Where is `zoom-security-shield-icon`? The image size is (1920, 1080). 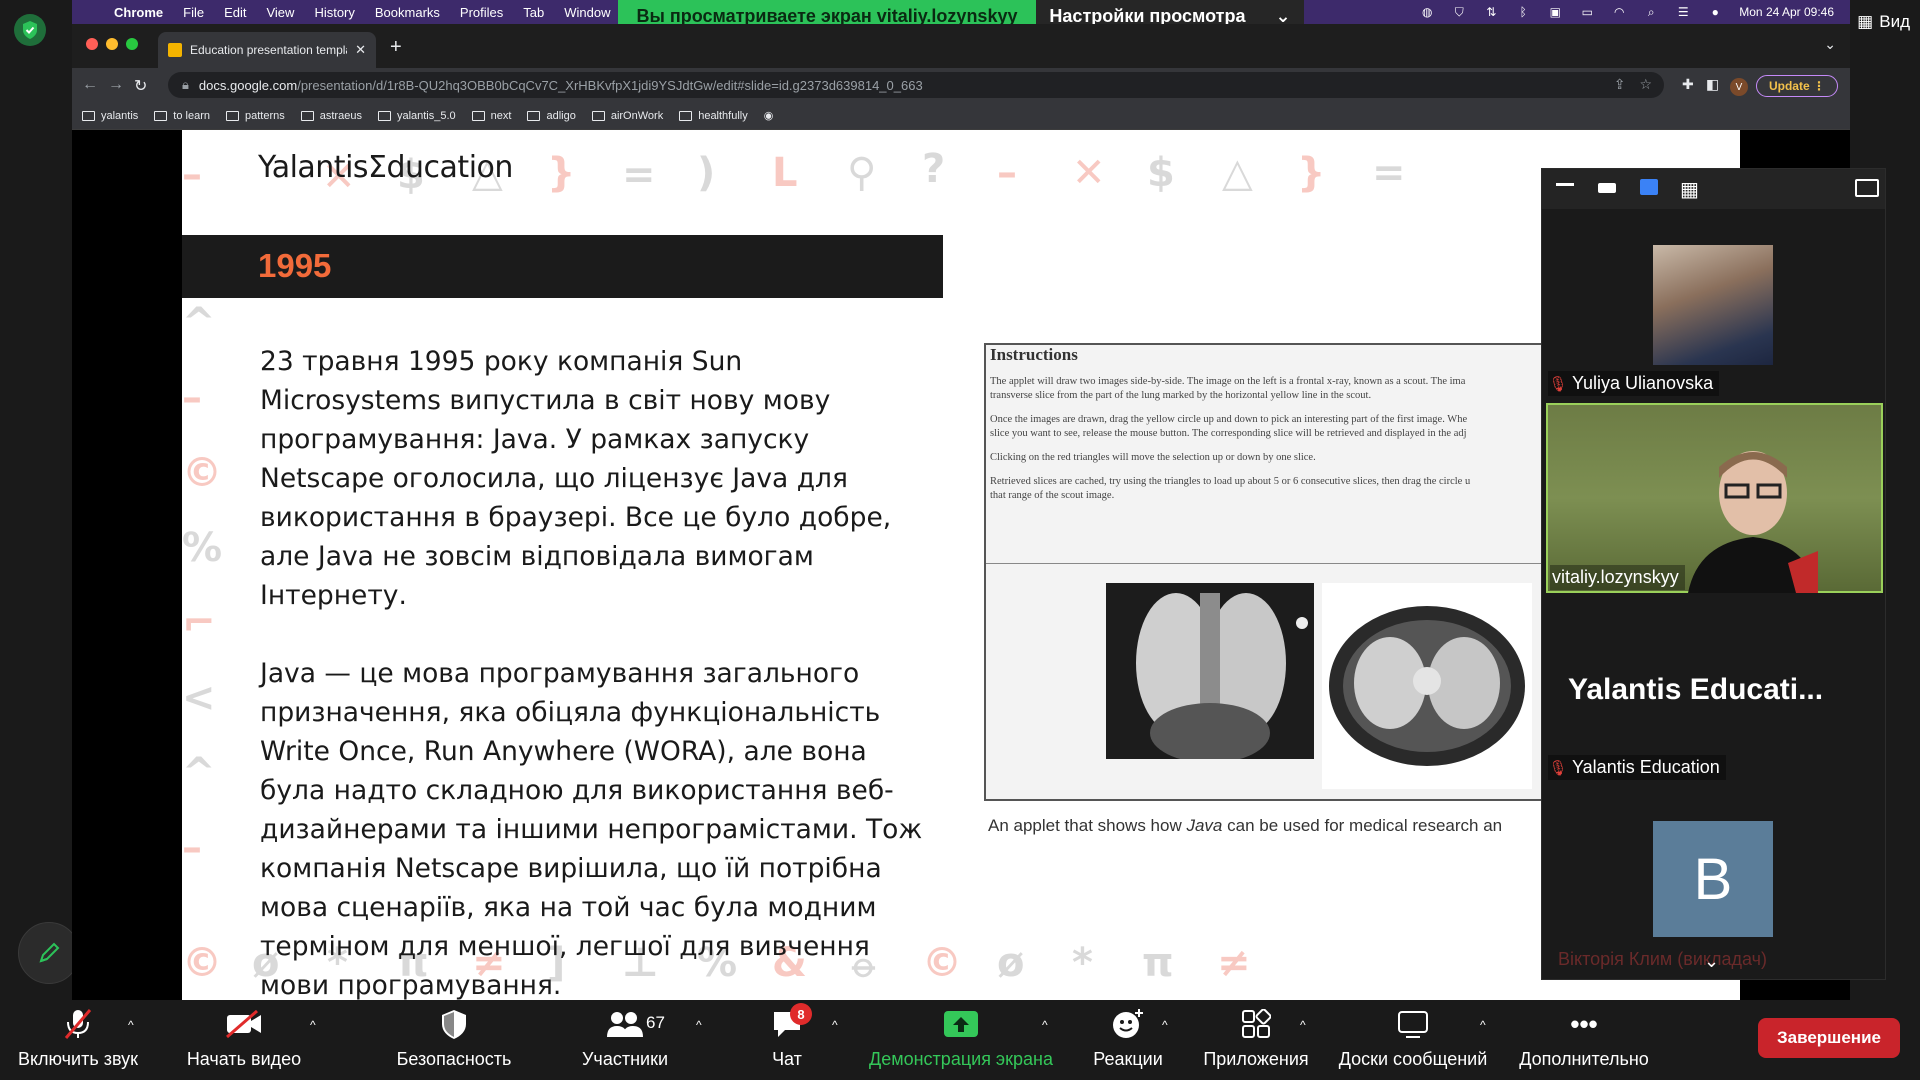 zoom-security-shield-icon is located at coordinates (30, 30).